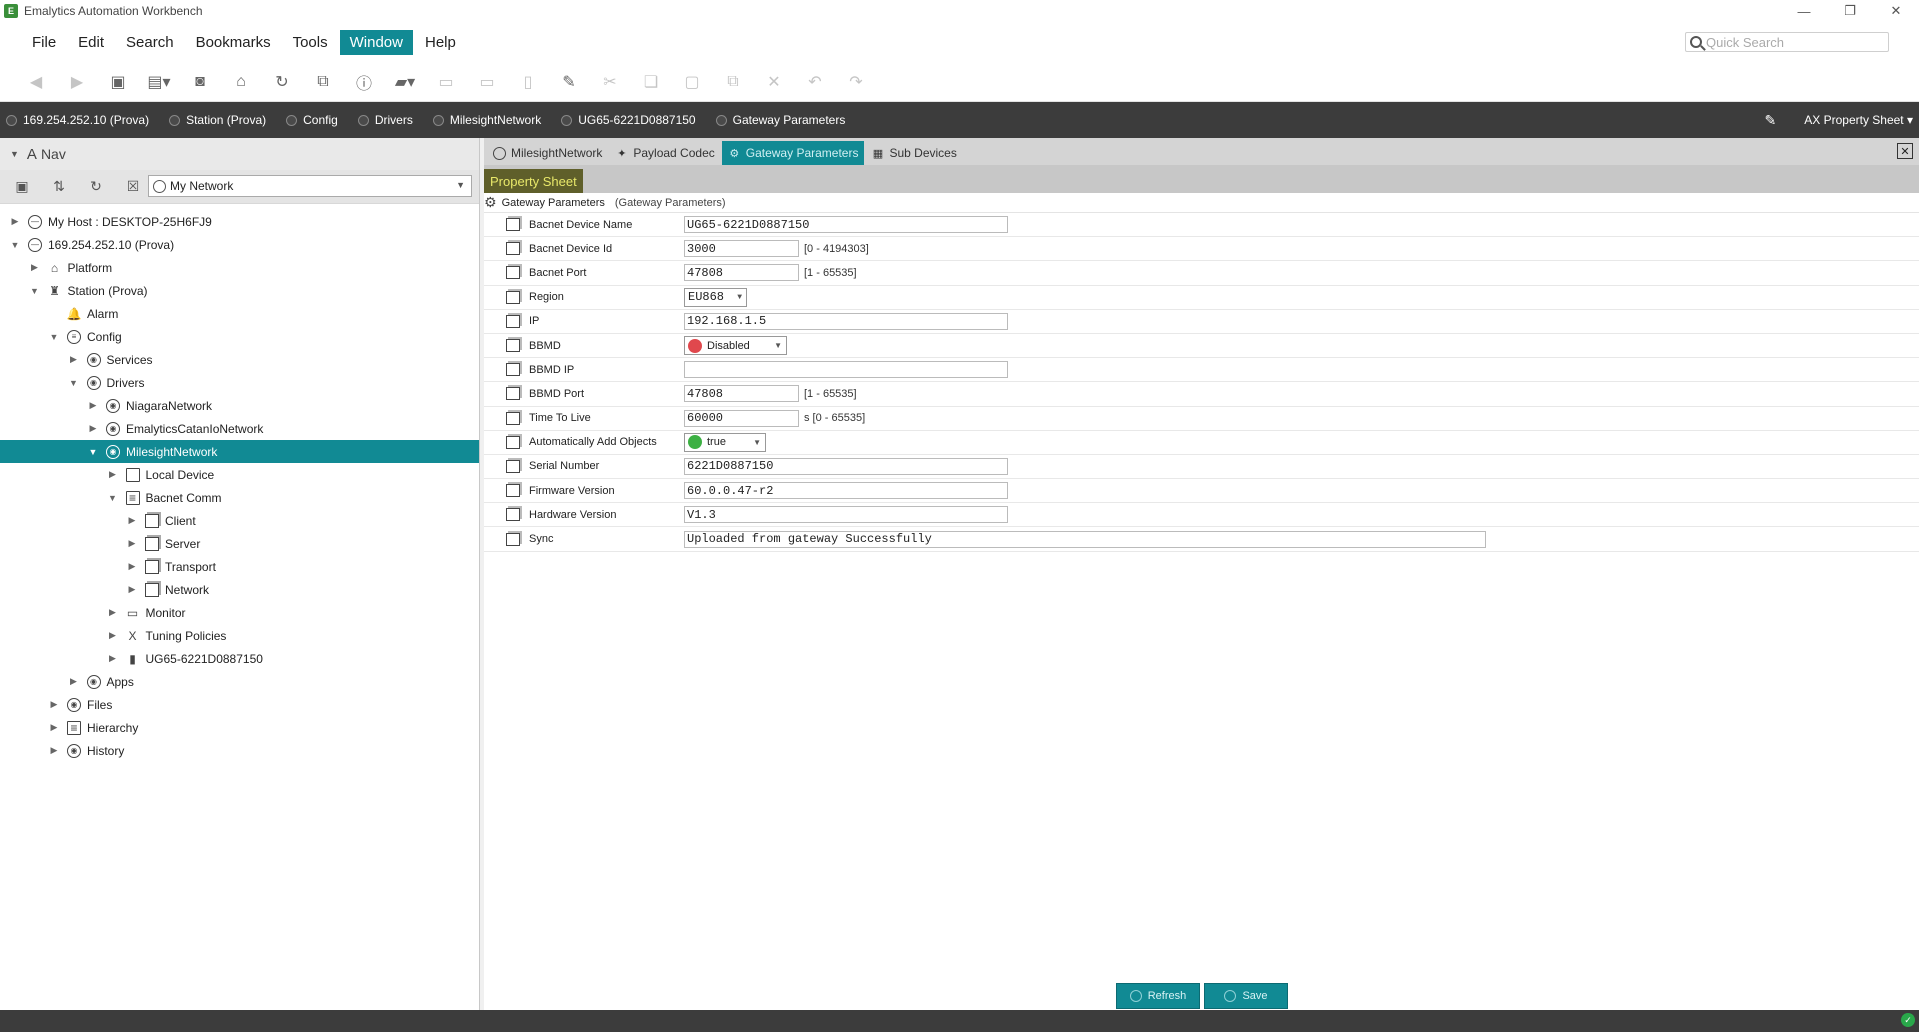 This screenshot has width=1919, height=1032. I want to click on duplicate-icon: ⧉, so click(733, 82).